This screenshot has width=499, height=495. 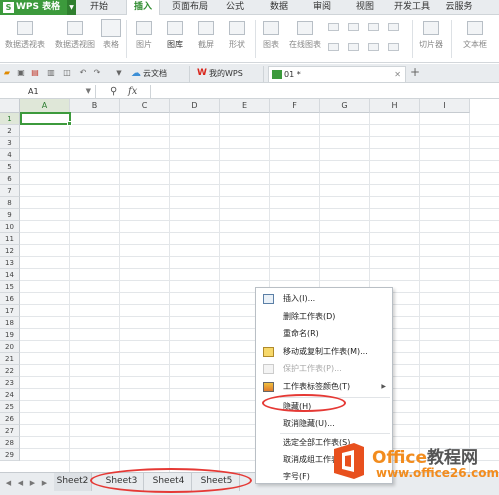 What do you see at coordinates (10, 371) in the screenshot?
I see `row-header: 22` at bounding box center [10, 371].